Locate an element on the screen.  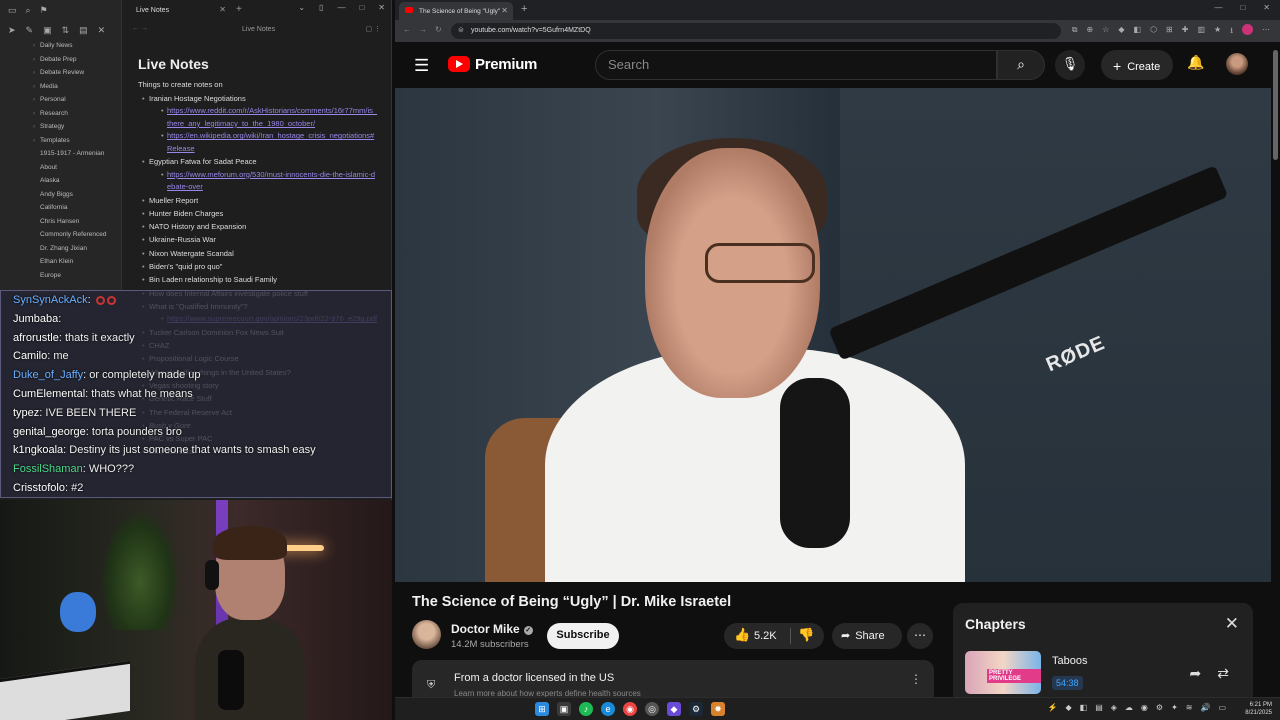
file-tree-item: Alaska is located at coordinates (60, 184).